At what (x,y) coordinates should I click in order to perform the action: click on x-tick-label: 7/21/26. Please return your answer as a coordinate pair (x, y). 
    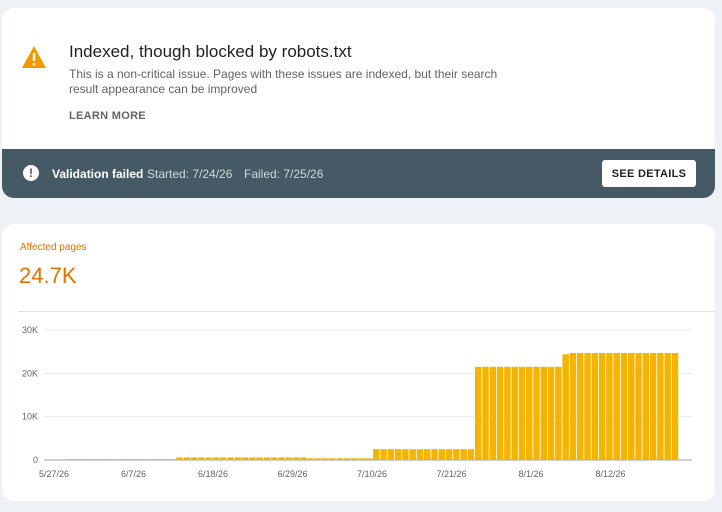
    Looking at the image, I should click on (451, 474).